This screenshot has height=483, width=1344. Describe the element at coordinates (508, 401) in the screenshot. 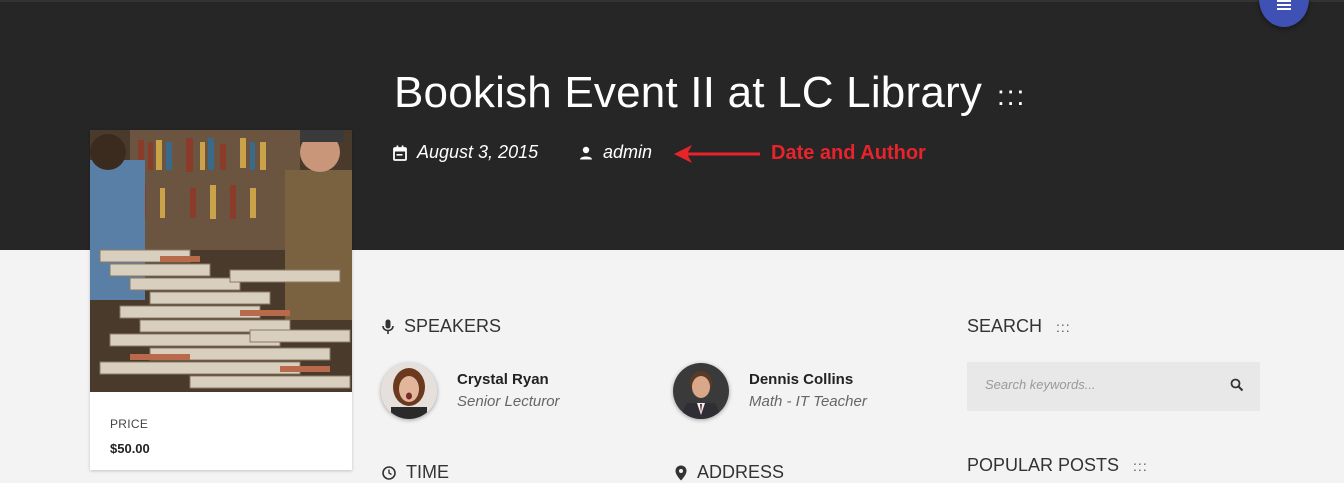

I see `speaker-role: Senior Lecturor` at that location.